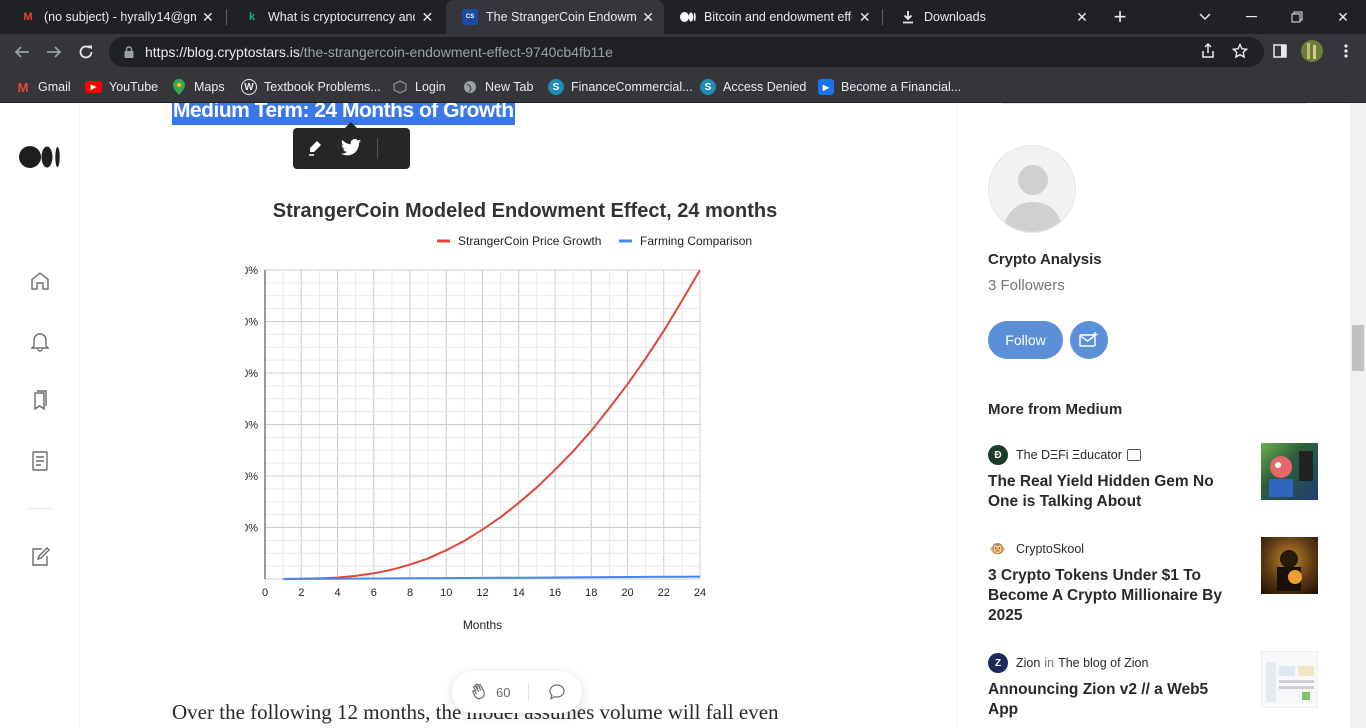 The height and width of the screenshot is (728, 1366). Describe the element at coordinates (251, 374) in the screenshot. I see `y-tick-label: 20000.00%` at that location.